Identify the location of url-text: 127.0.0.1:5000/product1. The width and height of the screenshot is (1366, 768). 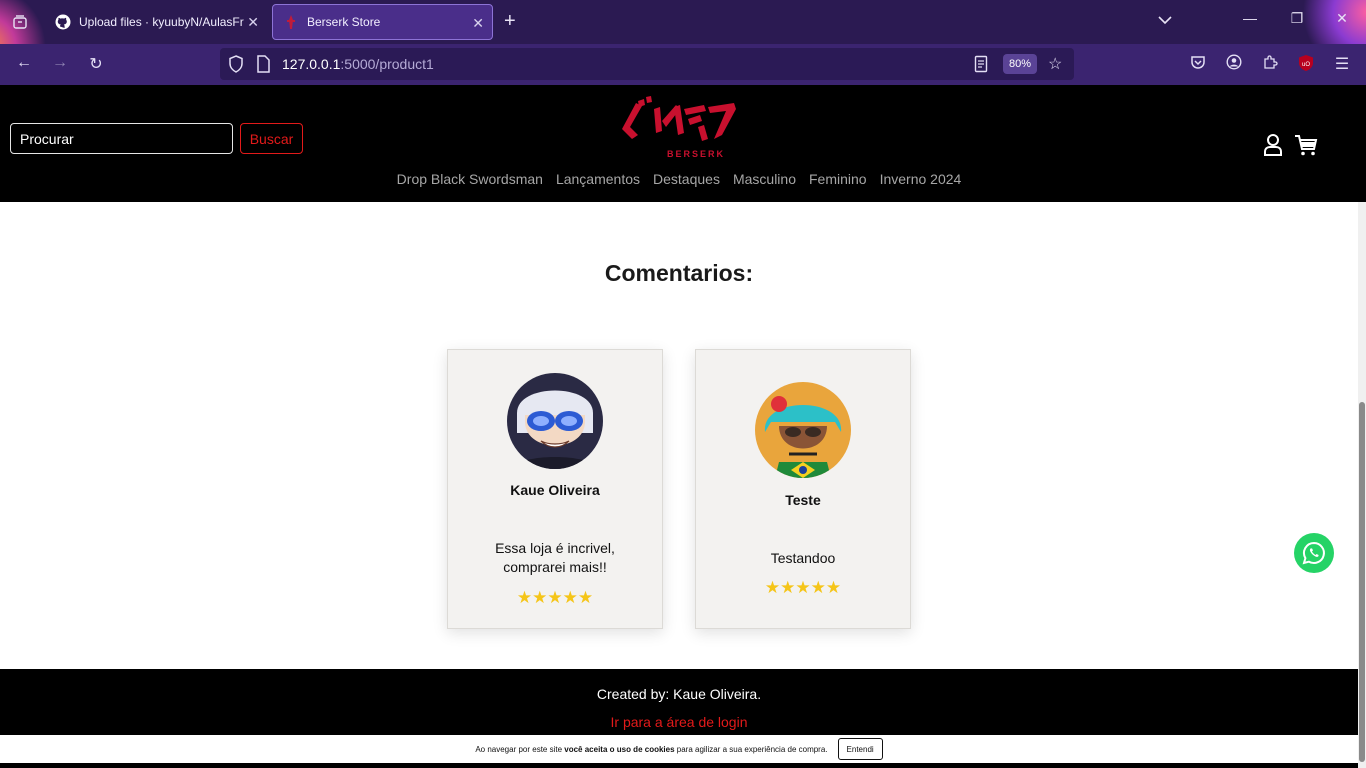
(358, 64).